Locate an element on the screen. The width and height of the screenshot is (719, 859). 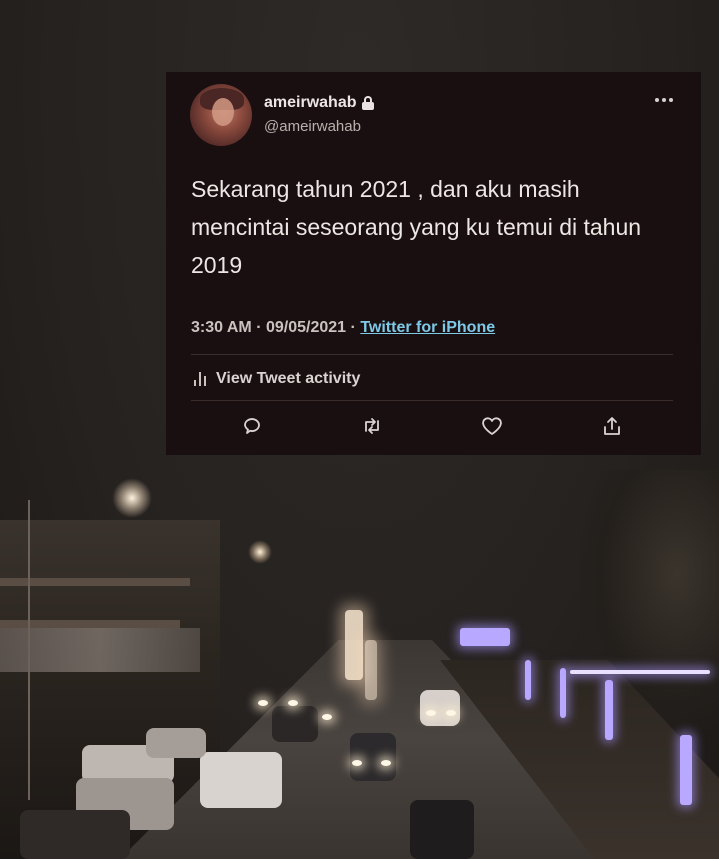
share-icon is located at coordinates (612, 426).